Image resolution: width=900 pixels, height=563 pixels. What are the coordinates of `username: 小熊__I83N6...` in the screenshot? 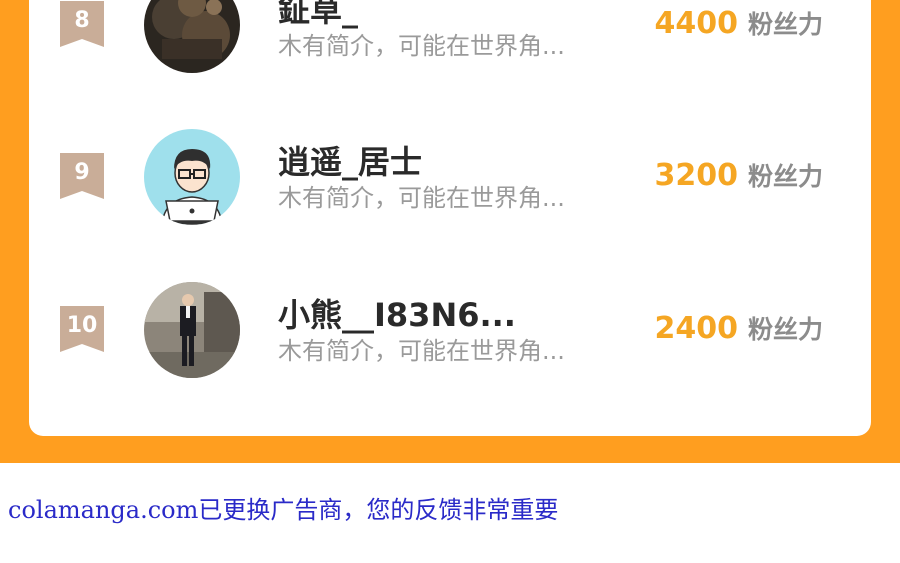 It's located at (397, 315).